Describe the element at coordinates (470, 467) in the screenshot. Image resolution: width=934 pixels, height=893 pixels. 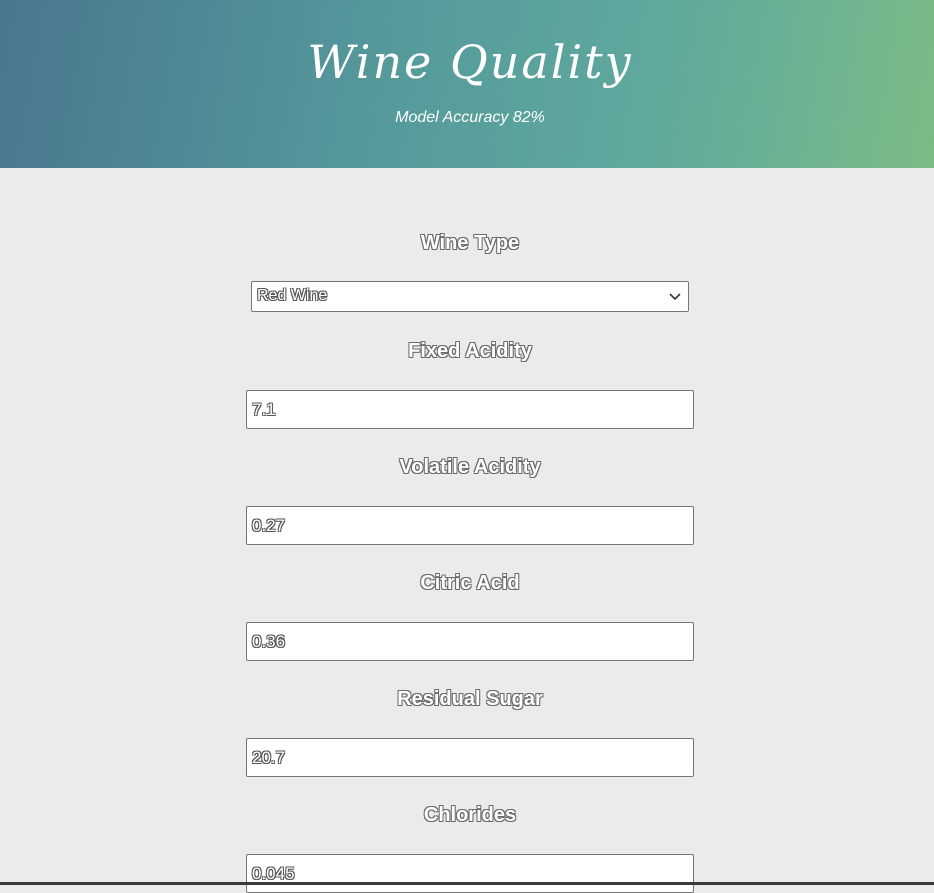
I see `volatile-acidity-label: Volatile Acidity` at that location.